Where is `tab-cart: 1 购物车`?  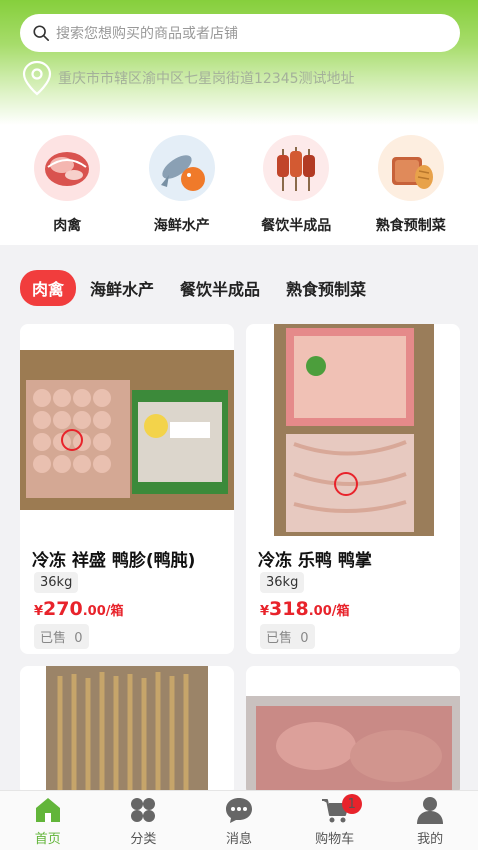
tab-cart: 1 购物车 is located at coordinates (335, 820).